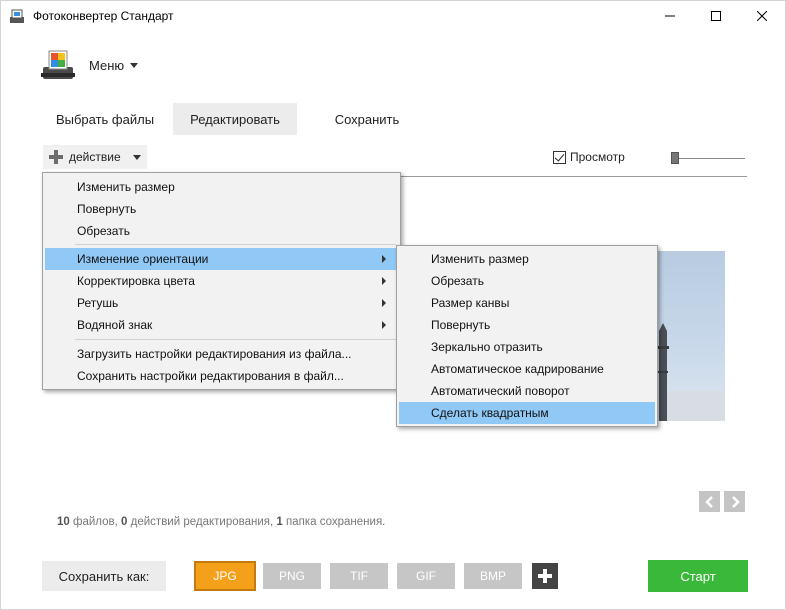 The height and width of the screenshot is (610, 786). What do you see at coordinates (98, 303) in the screenshot?
I see `menu-item-label: Ретушь` at bounding box center [98, 303].